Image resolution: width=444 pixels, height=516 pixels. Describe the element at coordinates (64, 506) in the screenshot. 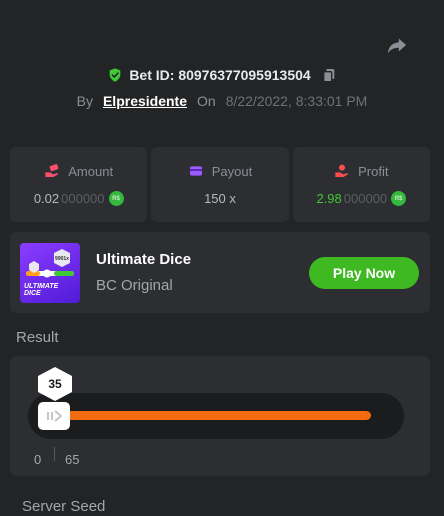

I see `server-seed-heading: Server Seed` at that location.